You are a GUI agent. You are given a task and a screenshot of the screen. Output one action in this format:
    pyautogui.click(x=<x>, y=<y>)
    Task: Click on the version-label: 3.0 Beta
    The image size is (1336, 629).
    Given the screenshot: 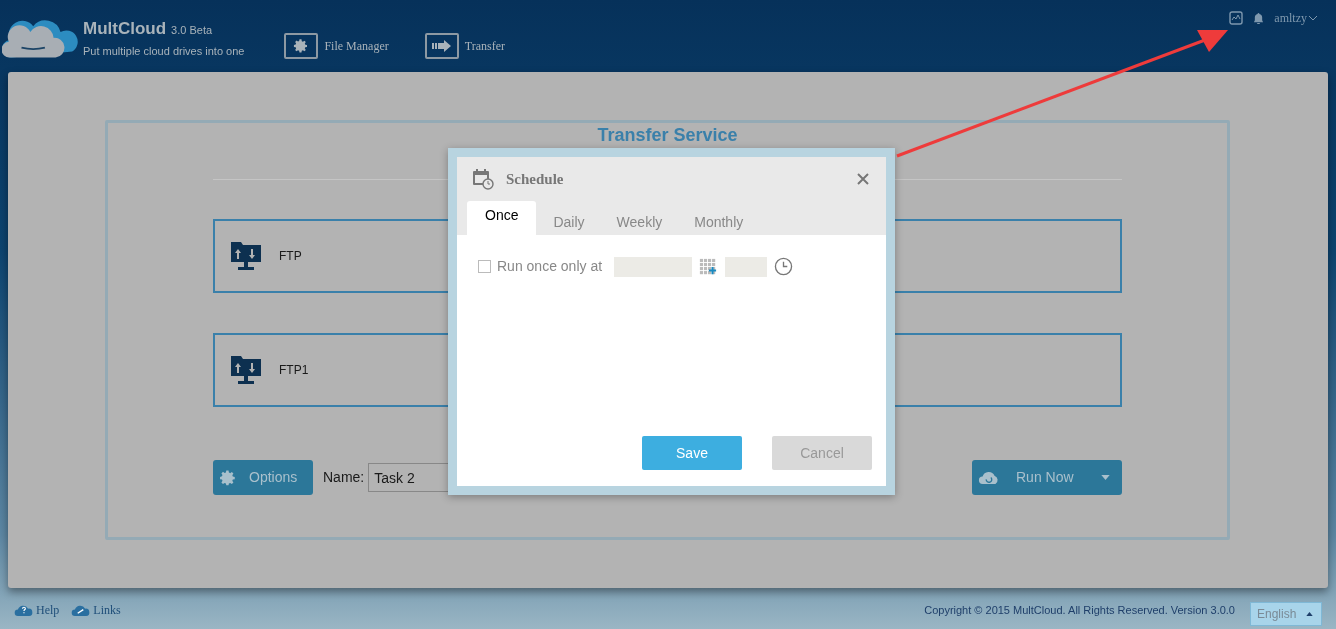 What is the action you would take?
    pyautogui.click(x=192, y=30)
    